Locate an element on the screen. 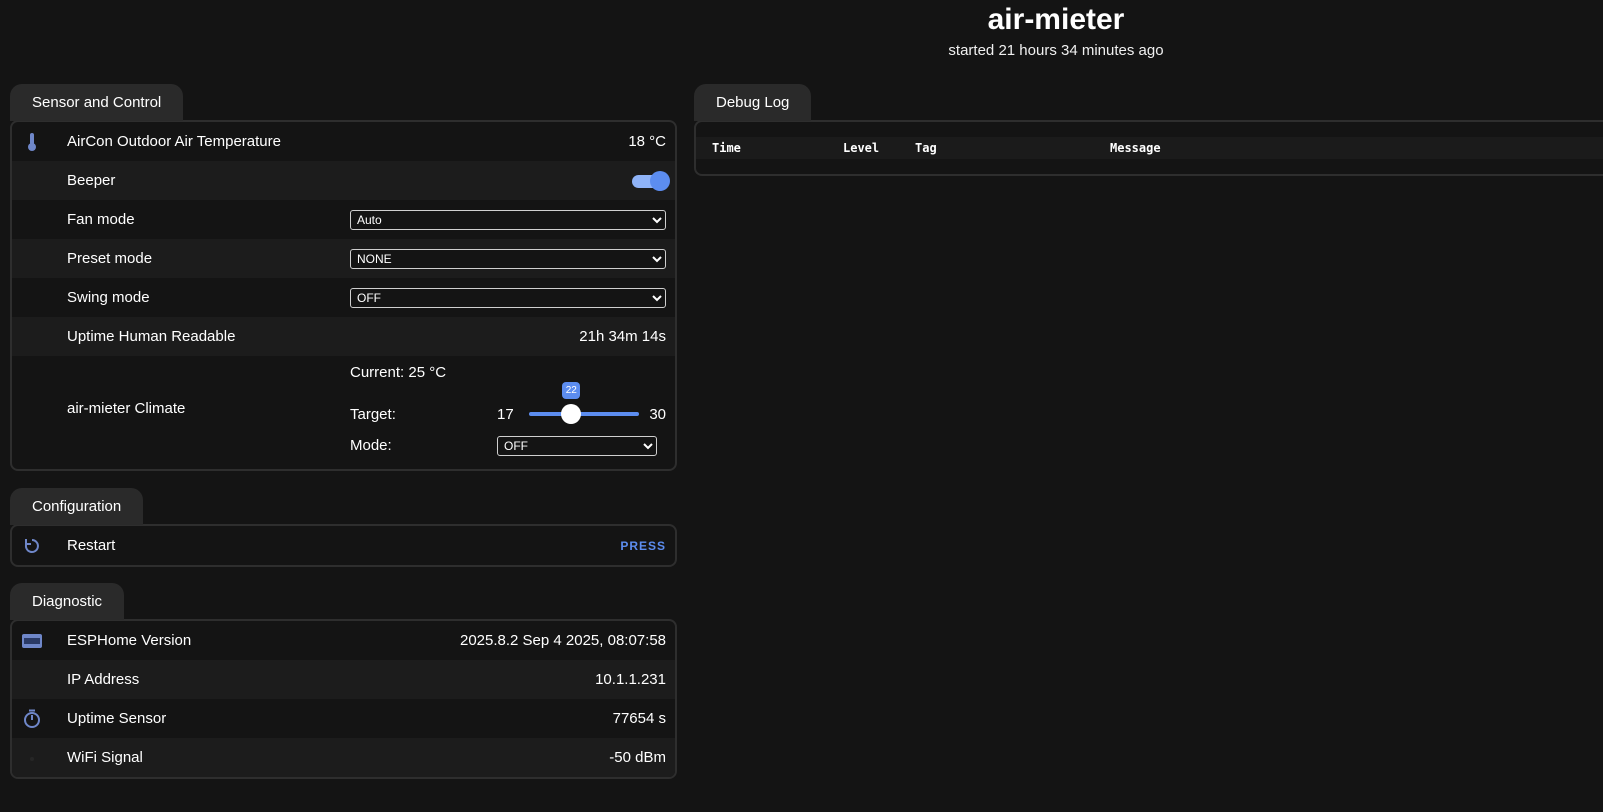  swing-mode-row: Swing mode OFF is located at coordinates (343, 297).